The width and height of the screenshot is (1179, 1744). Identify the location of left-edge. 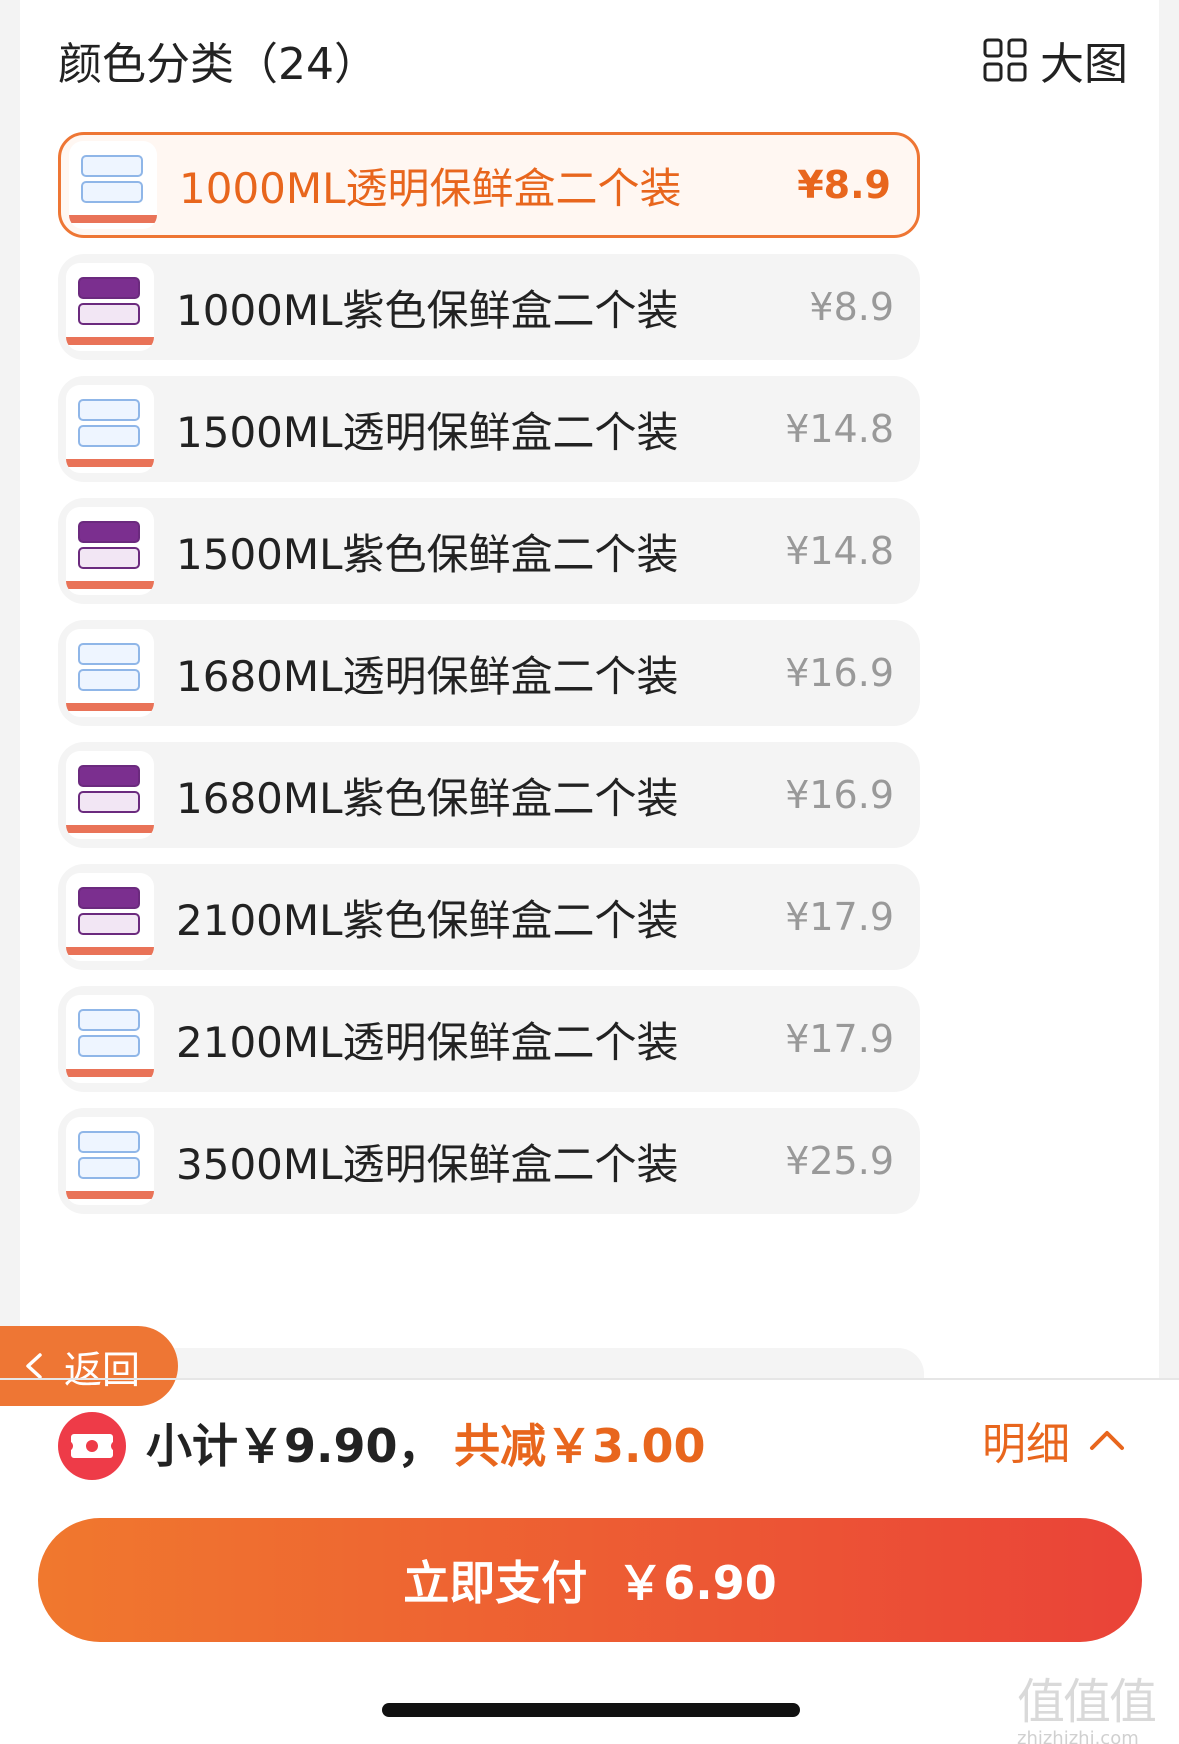
(10, 690).